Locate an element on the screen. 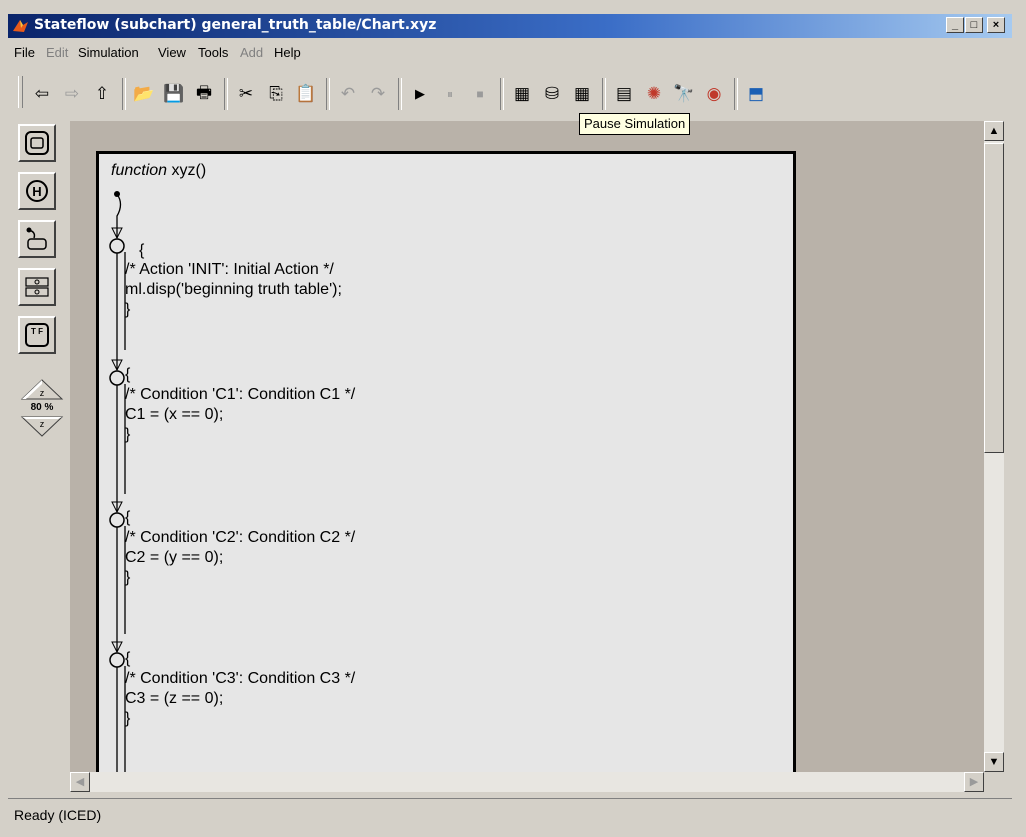 Image resolution: width=1026 pixels, height=837 pixels. block-1-condition: C1 = (x == 0); is located at coordinates (174, 415).